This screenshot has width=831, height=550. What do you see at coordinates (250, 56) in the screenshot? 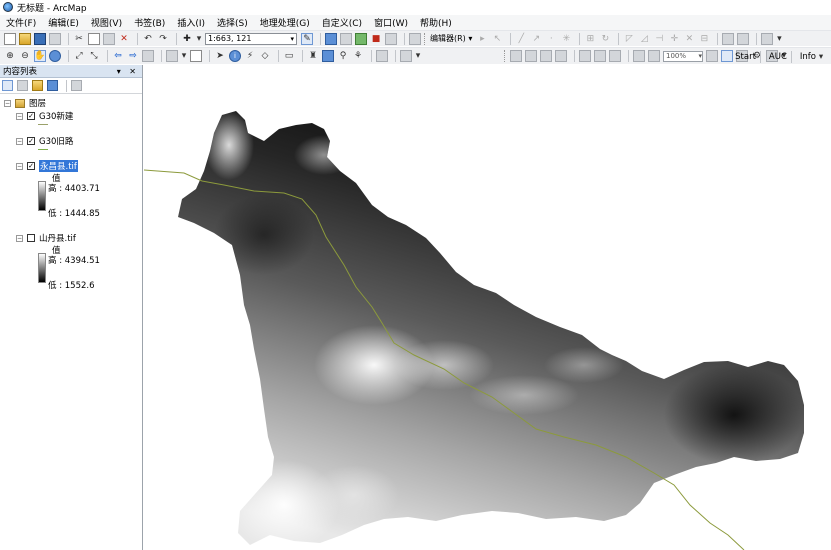
I see `hyperlink-icon: ⚡` at bounding box center [250, 56].